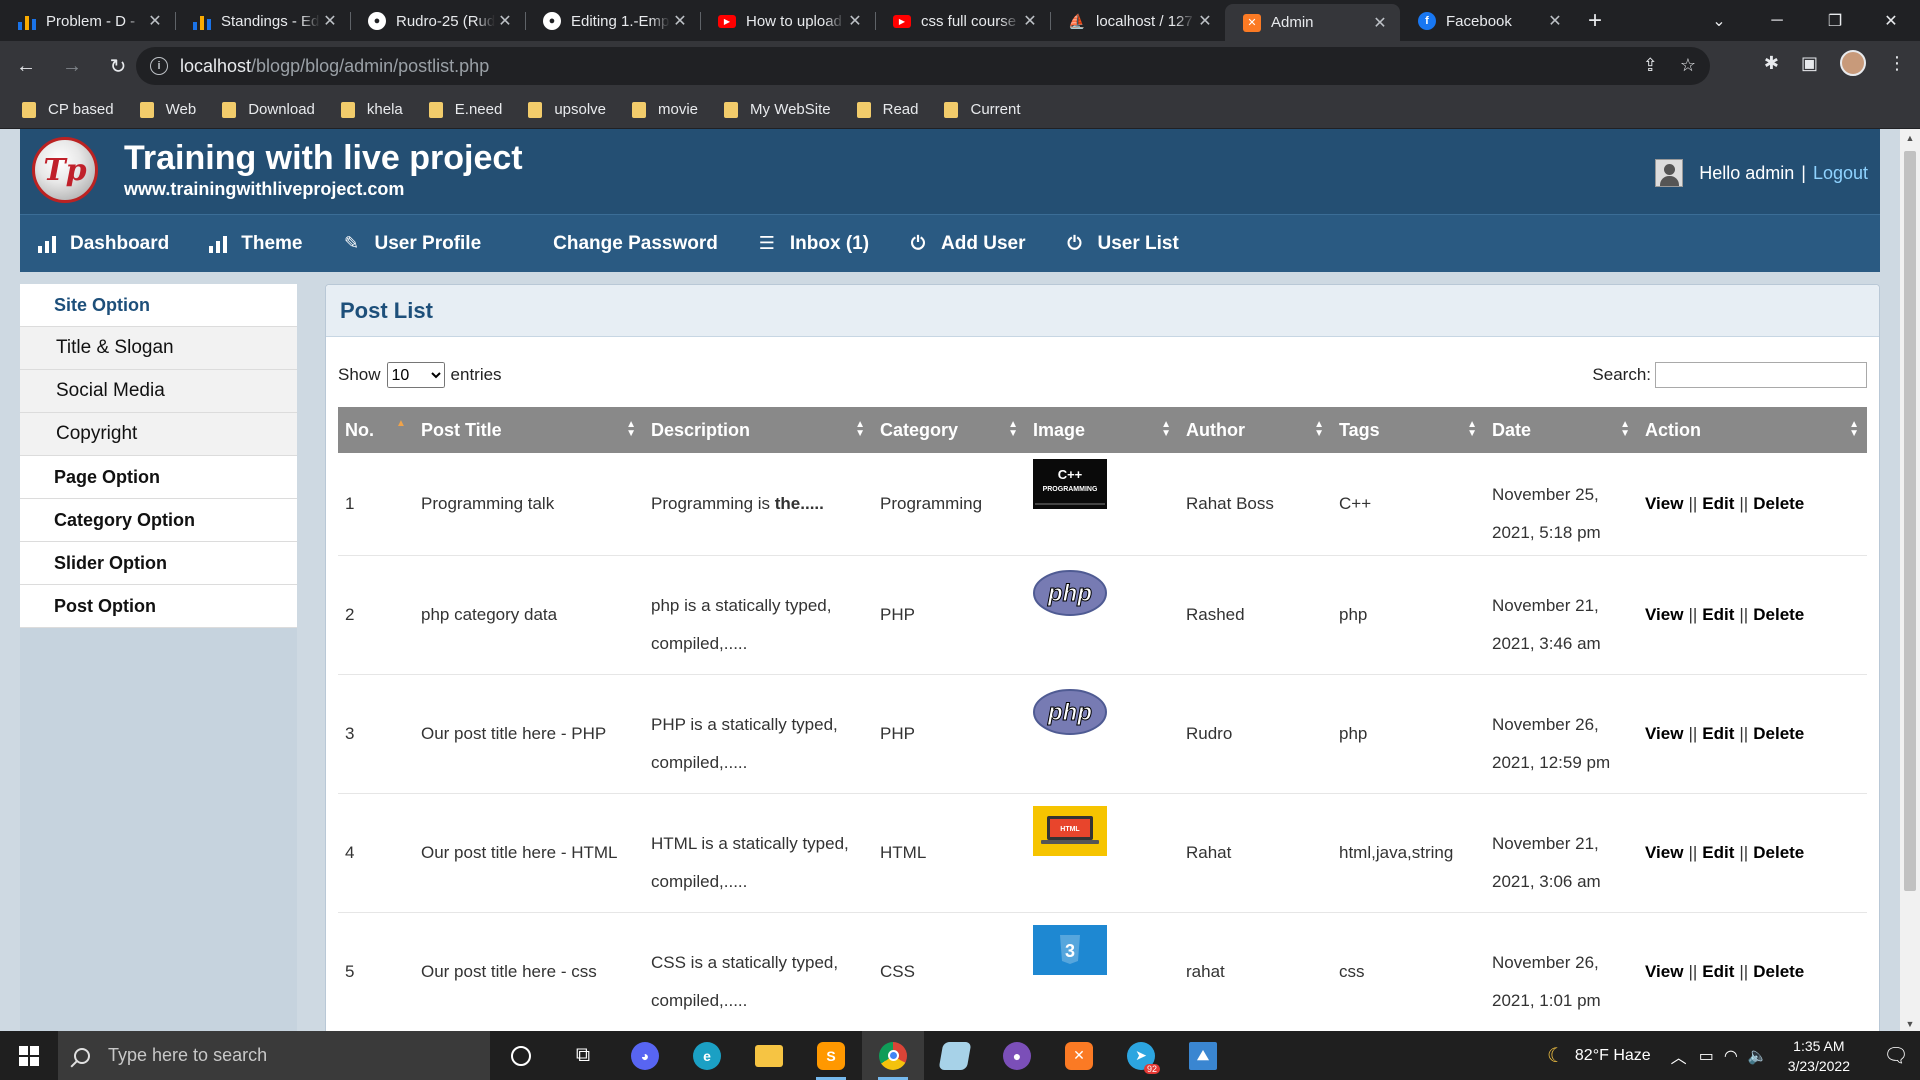  What do you see at coordinates (158, 606) in the screenshot?
I see `sidebar-post-option: Post Option` at bounding box center [158, 606].